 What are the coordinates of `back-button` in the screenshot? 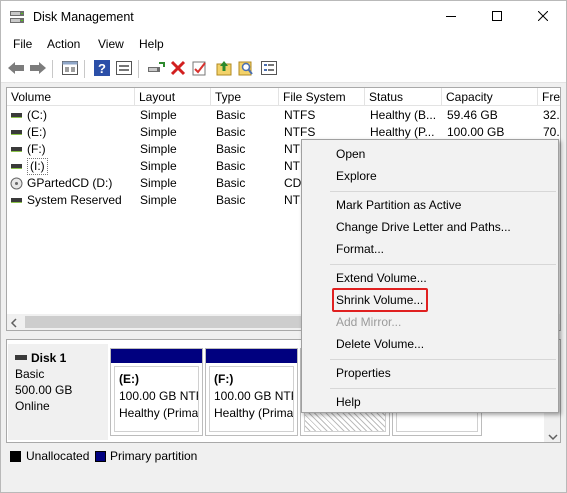 It's located at (16, 69).